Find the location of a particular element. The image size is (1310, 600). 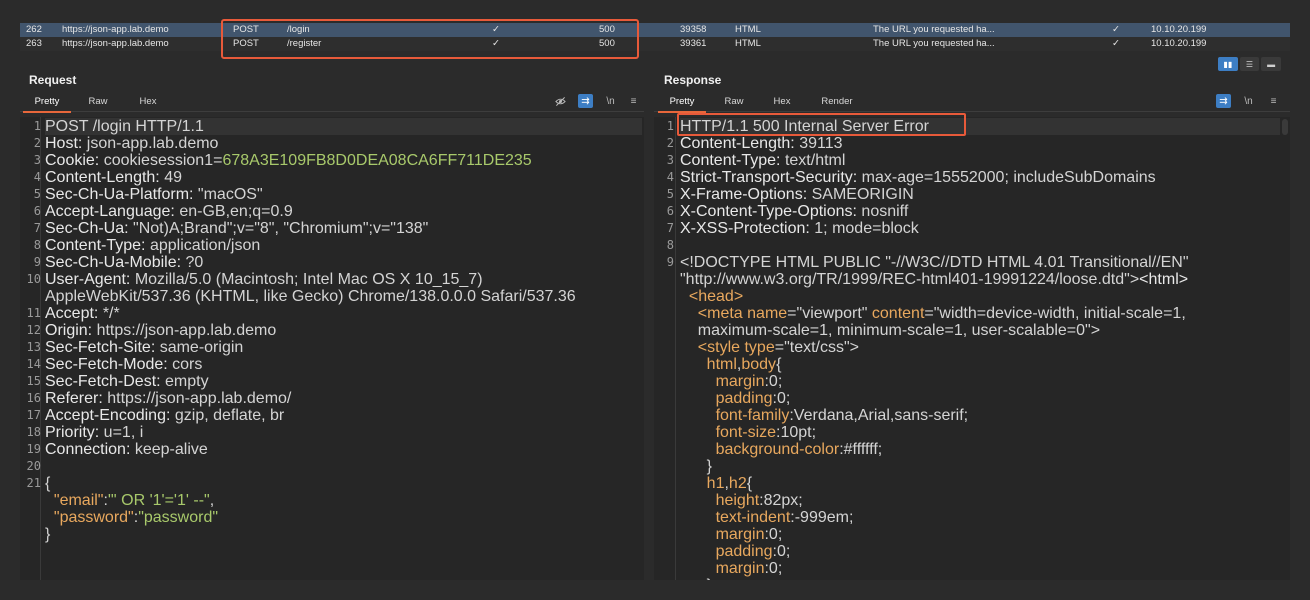

code-line: html,body{ is located at coordinates (980, 364).